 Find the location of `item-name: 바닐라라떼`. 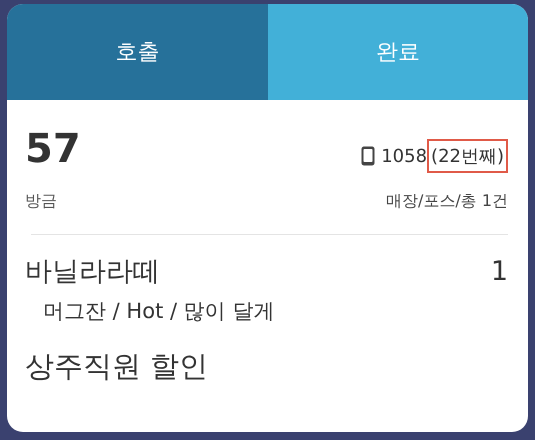

item-name: 바닐라라떼 is located at coordinates (92, 272).